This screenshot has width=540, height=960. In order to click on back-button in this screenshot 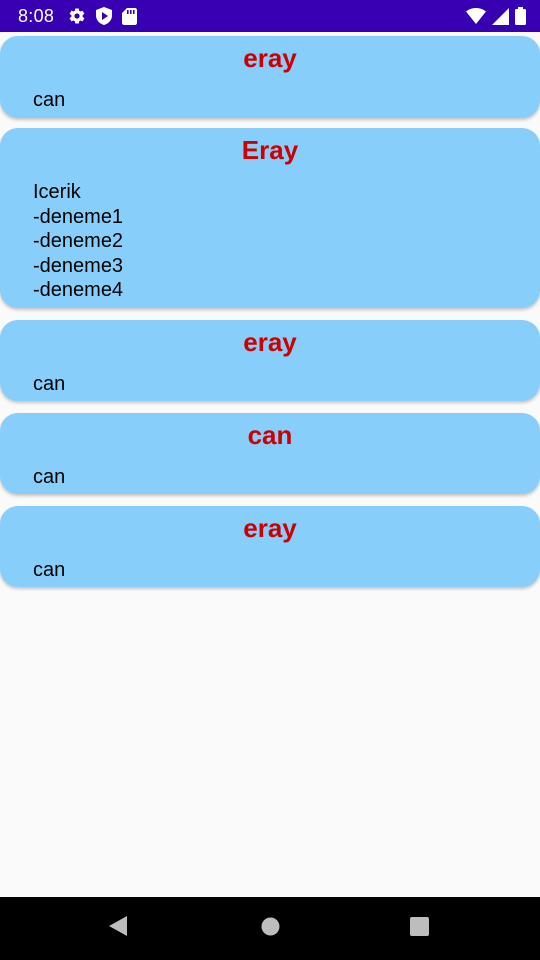, I will do `click(119, 928)`.